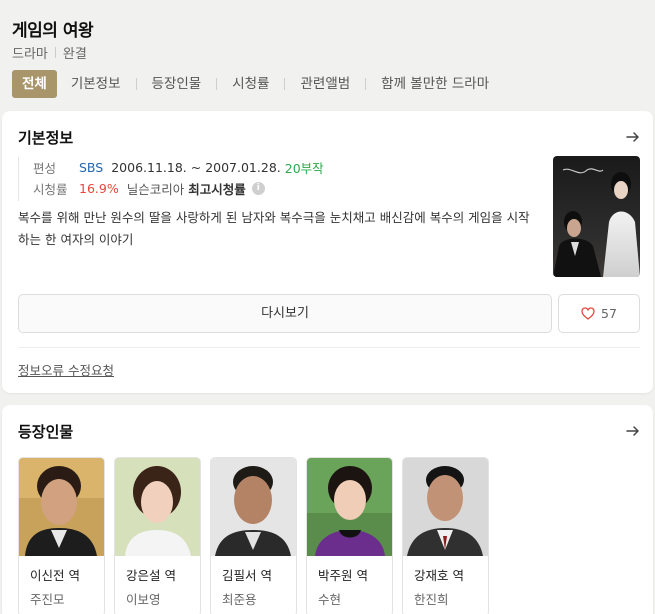 The width and height of the screenshot is (655, 614). What do you see at coordinates (50, 189) in the screenshot?
I see `rating-label: 시청률` at bounding box center [50, 189].